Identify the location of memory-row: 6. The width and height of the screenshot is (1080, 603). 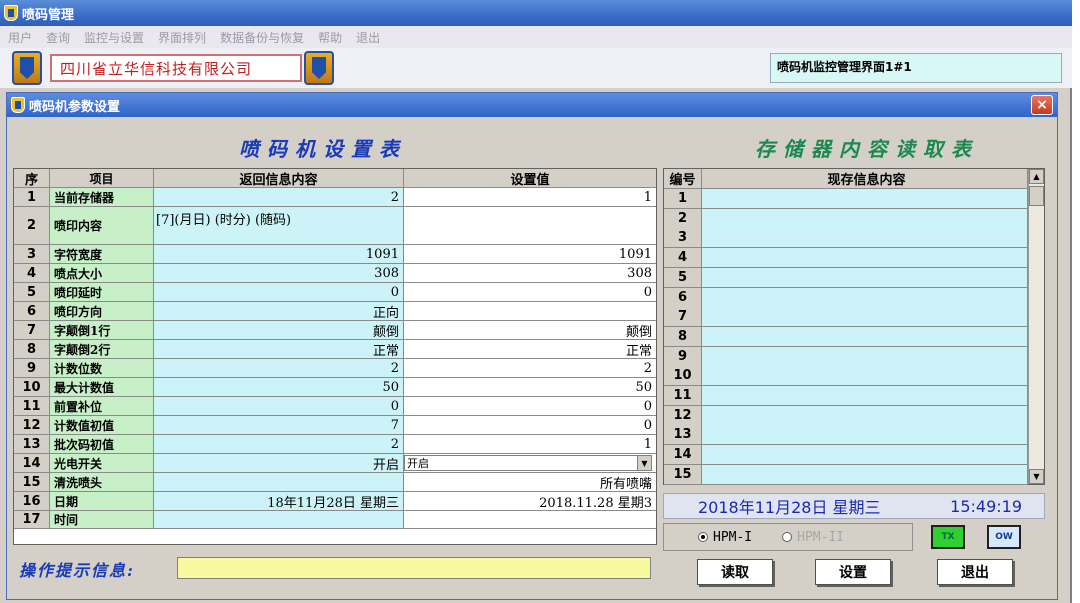
(846, 297).